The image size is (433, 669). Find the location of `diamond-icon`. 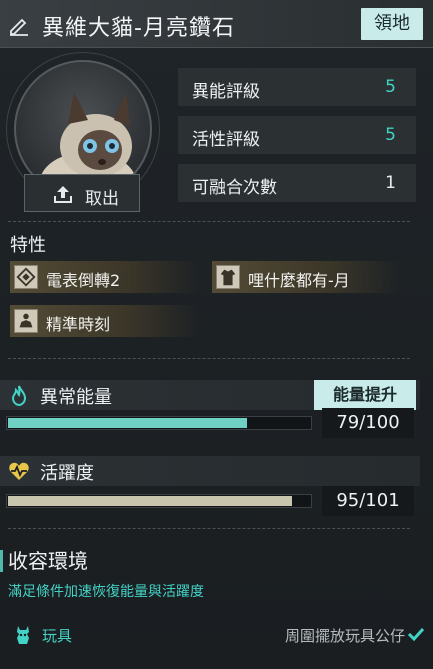

diamond-icon is located at coordinates (26, 277).